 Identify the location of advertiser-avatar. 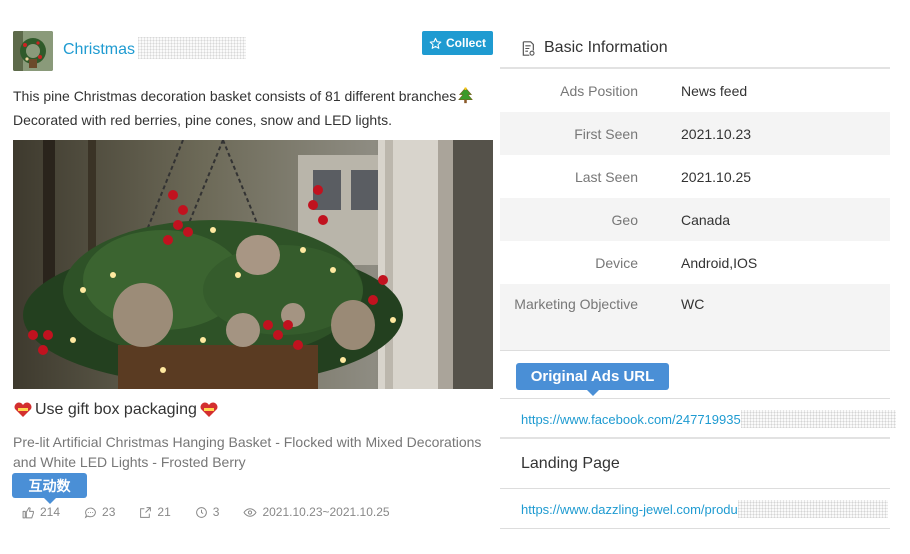
(33, 51).